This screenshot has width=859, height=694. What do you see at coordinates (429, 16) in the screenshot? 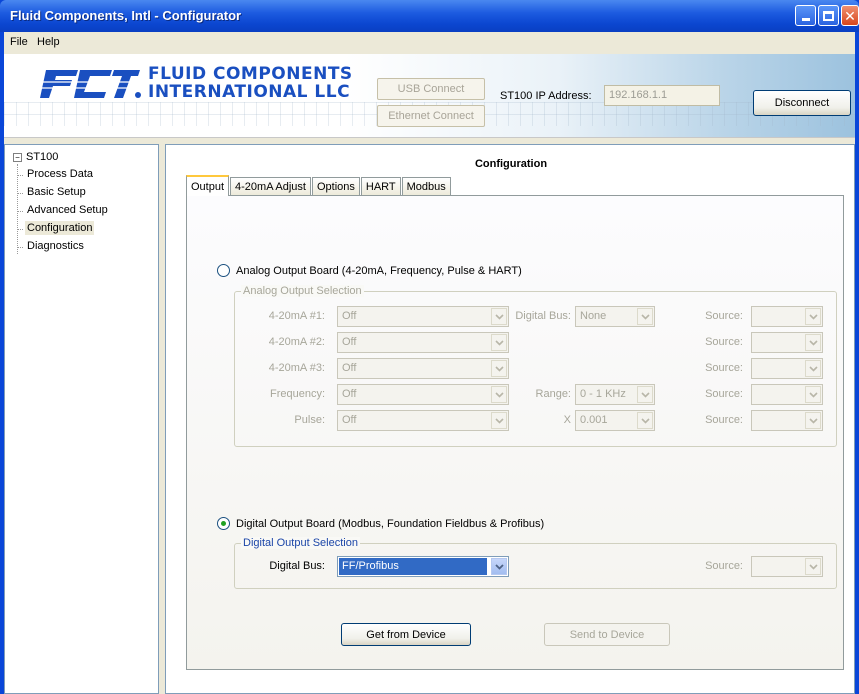
I see `title-bar: Fluid Components, Intl - Configurator ✕` at bounding box center [429, 16].